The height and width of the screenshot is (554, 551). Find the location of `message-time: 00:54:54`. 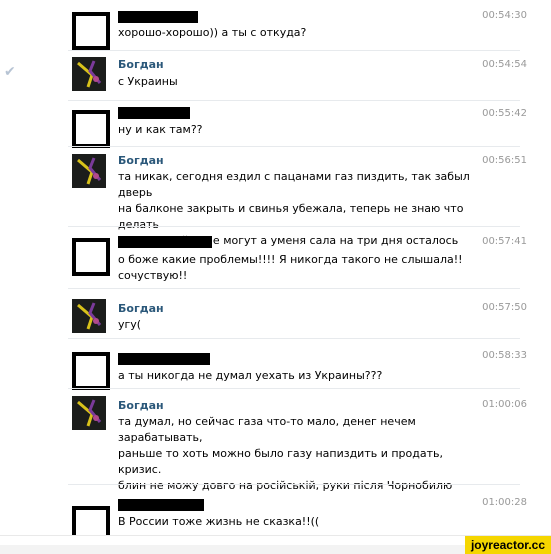

message-time: 00:54:54 is located at coordinates (504, 64).